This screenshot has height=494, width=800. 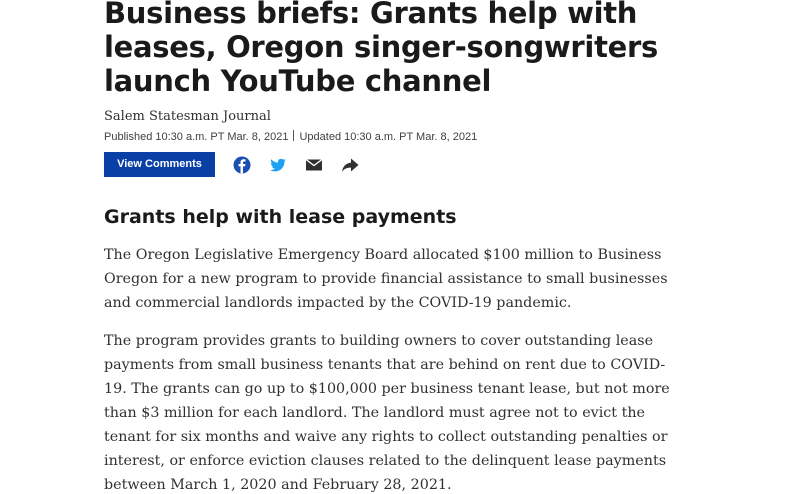 I want to click on view-comments-button: View Comments, so click(x=159, y=164).